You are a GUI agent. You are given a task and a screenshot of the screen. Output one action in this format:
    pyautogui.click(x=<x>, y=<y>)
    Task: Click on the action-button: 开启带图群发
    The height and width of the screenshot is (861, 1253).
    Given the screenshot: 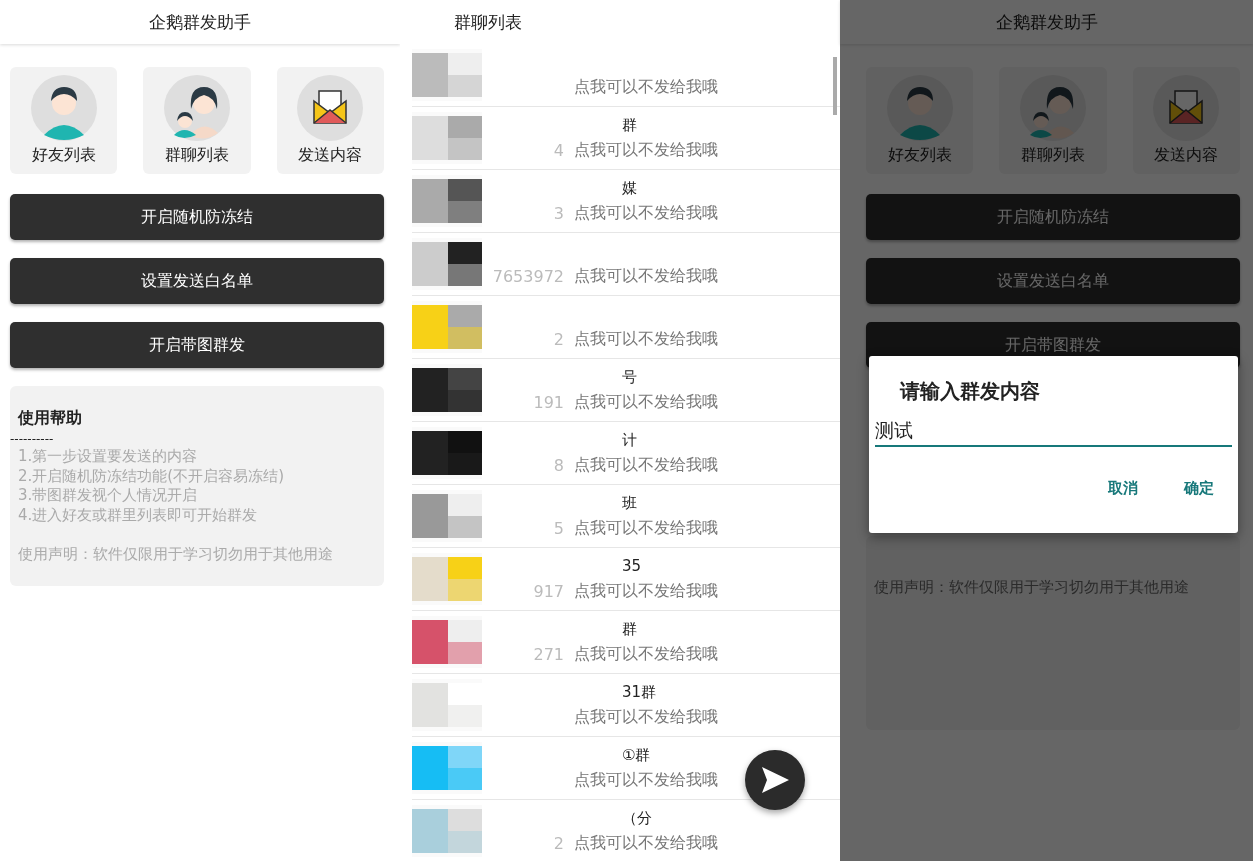 What is the action you would take?
    pyautogui.click(x=197, y=345)
    